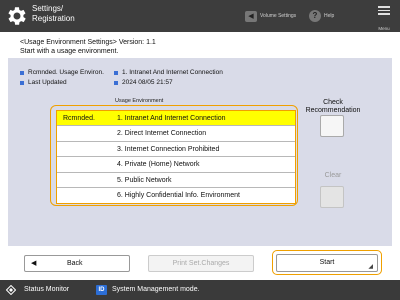 Image resolution: width=400 pixels, height=300 pixels. I want to click on print-set-changes-button: Print Set.Changes, so click(201, 263).